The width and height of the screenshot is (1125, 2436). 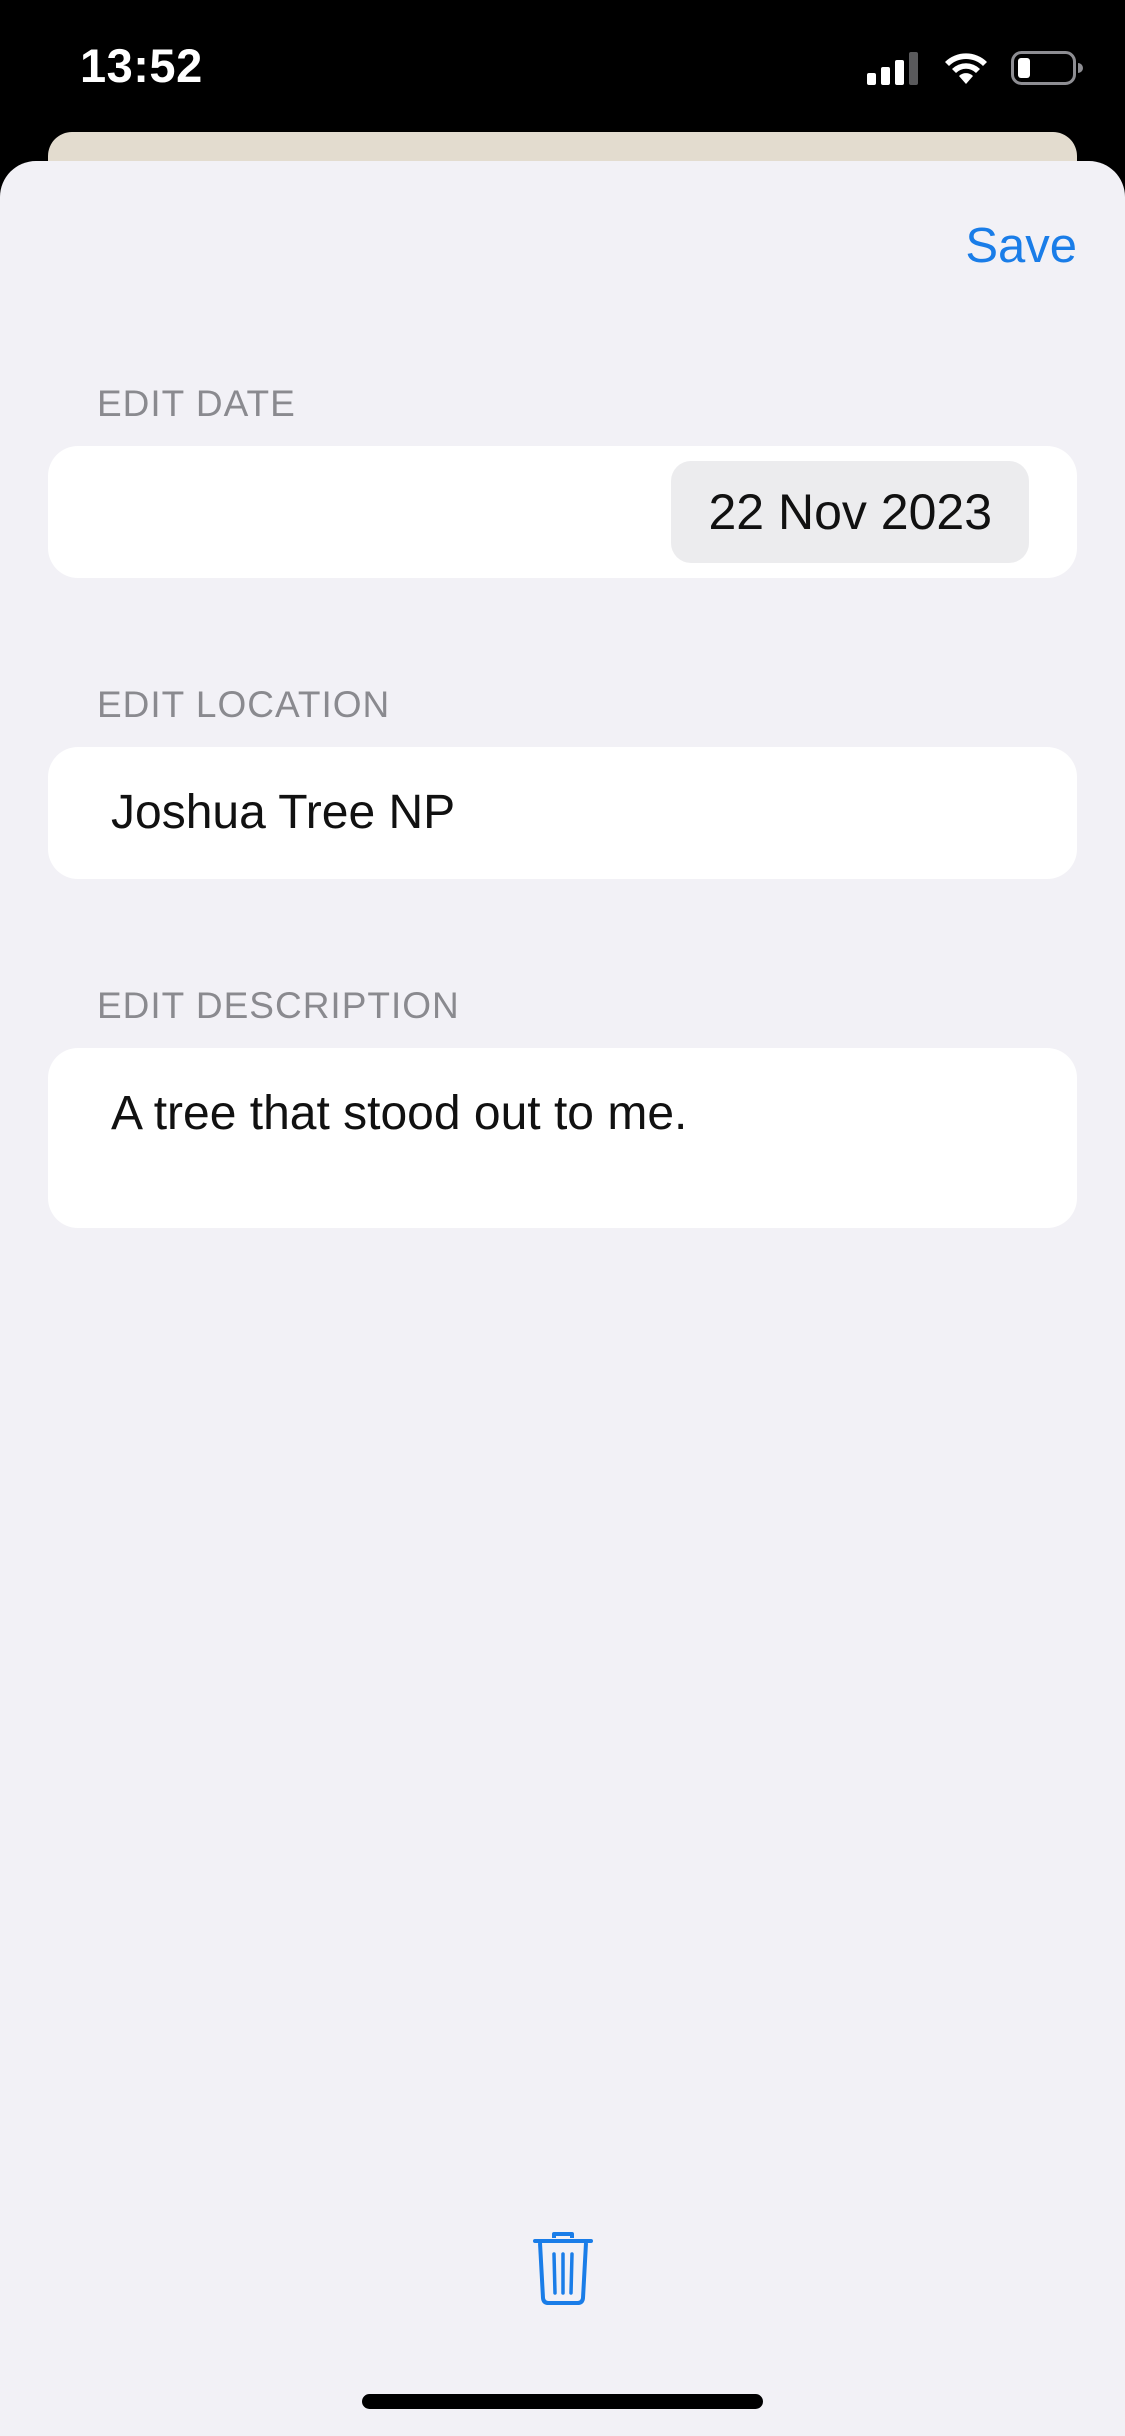 I want to click on edit-location-header: EDIT LOCATION, so click(x=244, y=704).